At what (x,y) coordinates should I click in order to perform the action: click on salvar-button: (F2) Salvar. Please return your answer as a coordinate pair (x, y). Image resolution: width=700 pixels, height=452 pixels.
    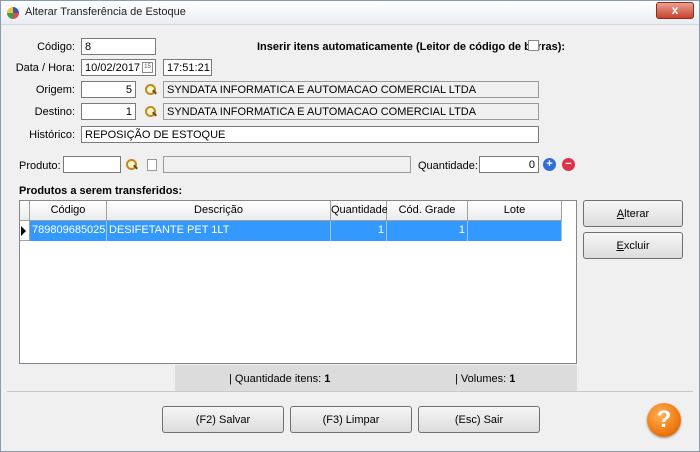
    Looking at the image, I should click on (223, 419).